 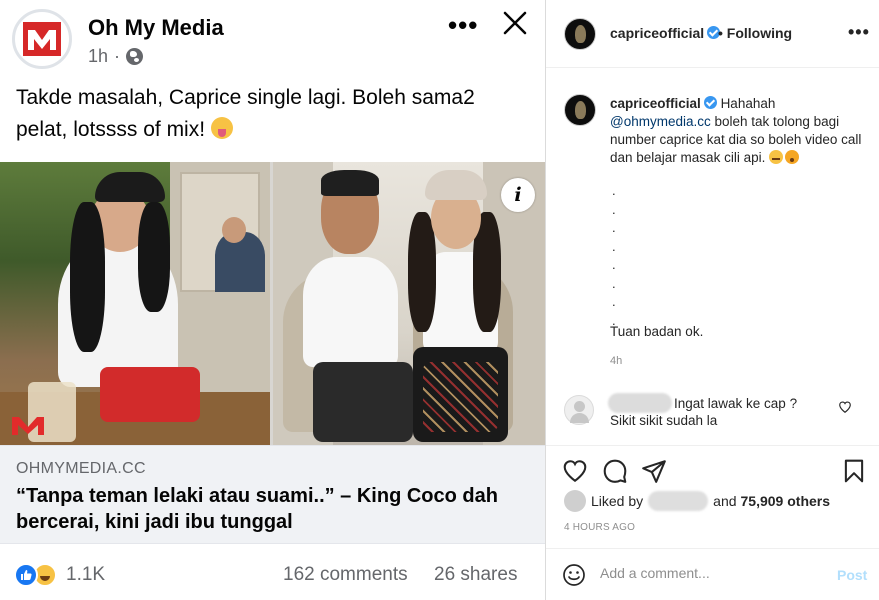 I want to click on add-comment-input, so click(x=710, y=573).